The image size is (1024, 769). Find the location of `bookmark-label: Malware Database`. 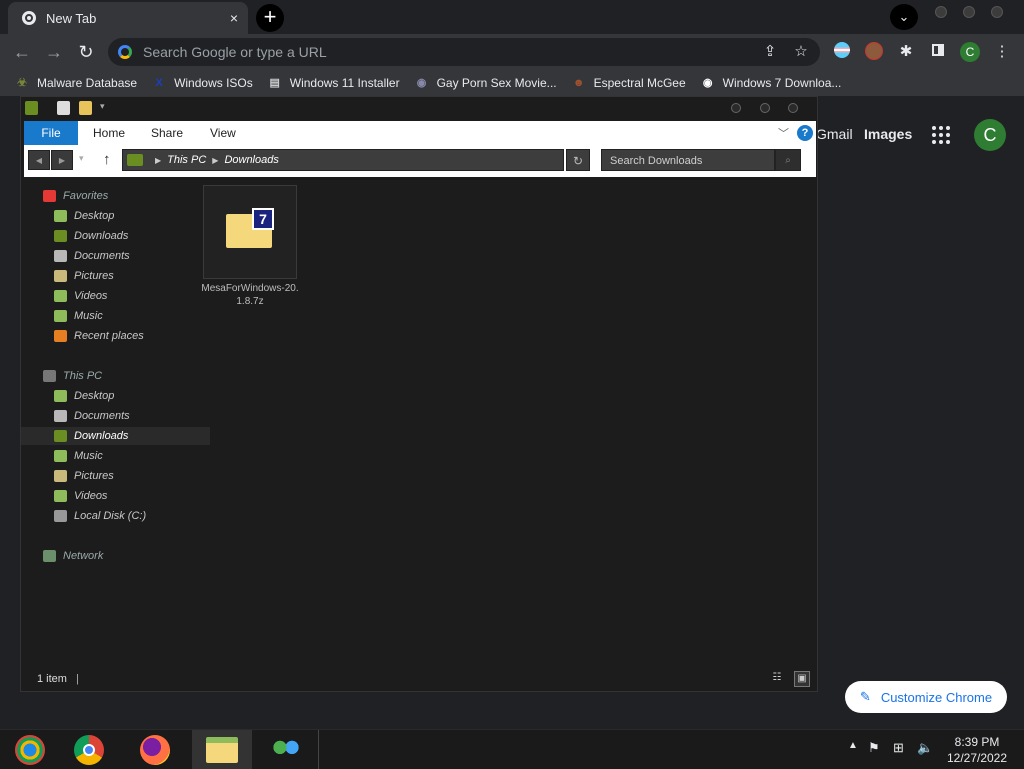

bookmark-label: Malware Database is located at coordinates (87, 83).